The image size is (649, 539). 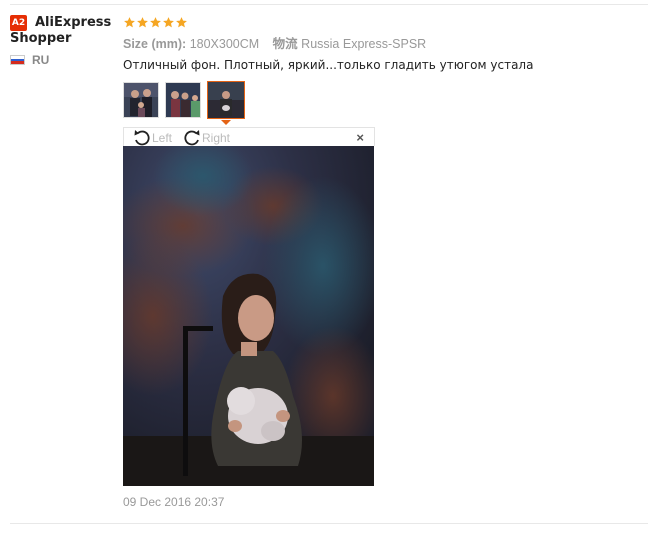 I want to click on viewer-toolbar: Left Right ×, so click(x=249, y=136).